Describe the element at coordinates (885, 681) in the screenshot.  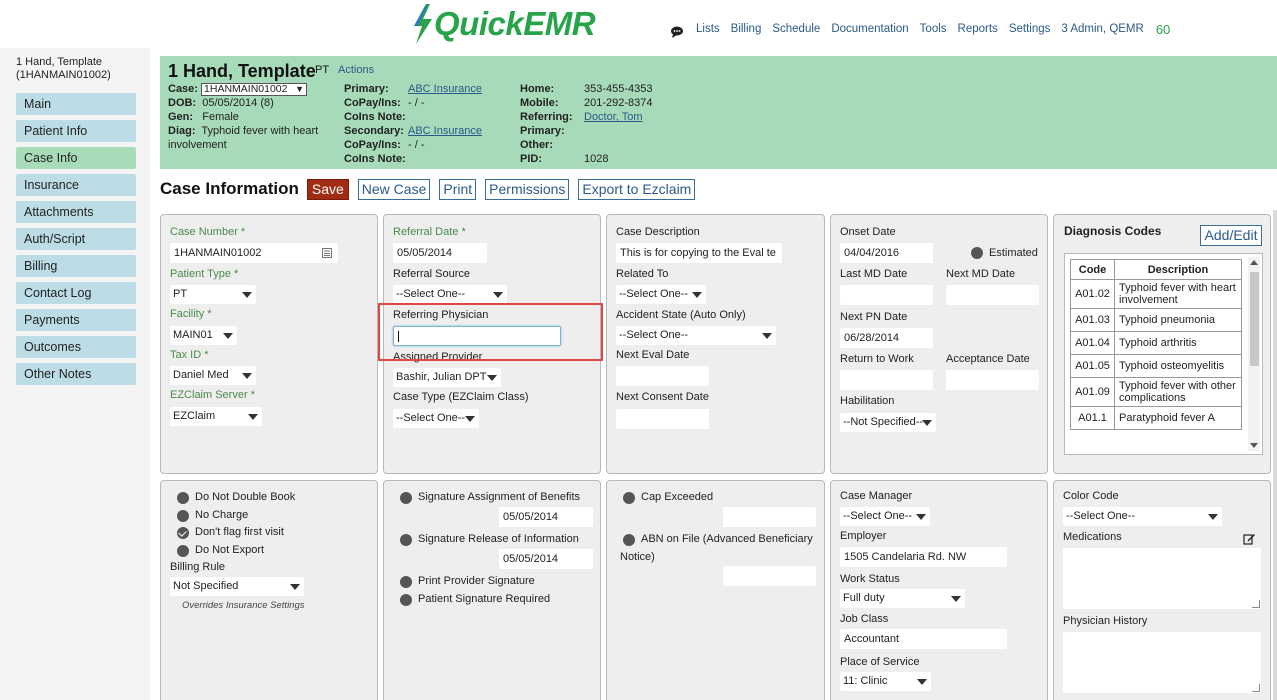
I see `place-of-service-select: 11: Clinic` at that location.